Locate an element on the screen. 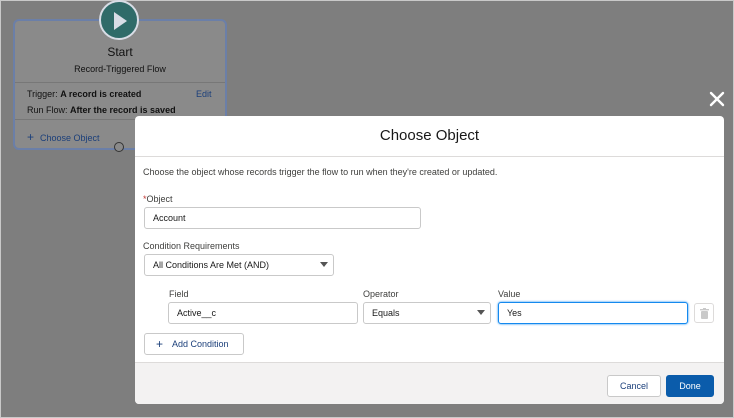  connector-node is located at coordinates (119, 147).